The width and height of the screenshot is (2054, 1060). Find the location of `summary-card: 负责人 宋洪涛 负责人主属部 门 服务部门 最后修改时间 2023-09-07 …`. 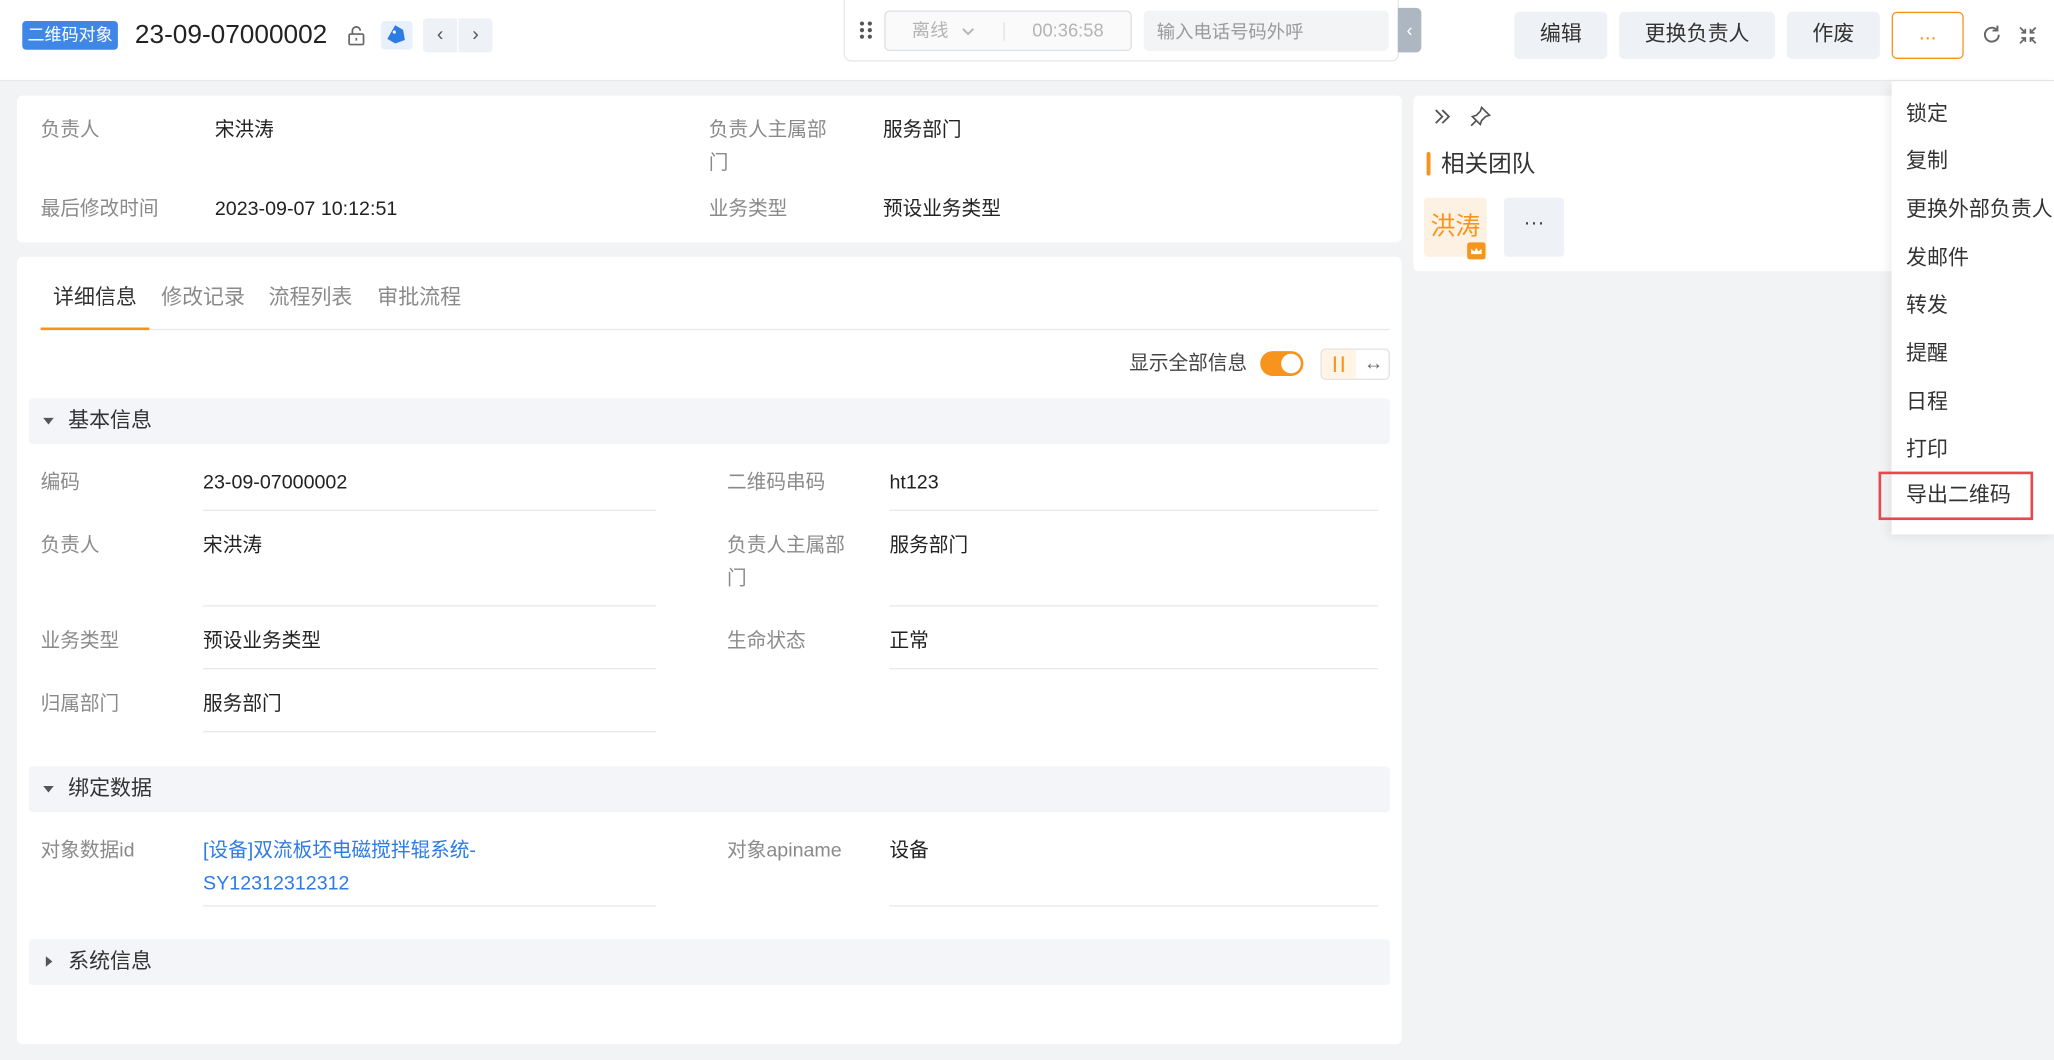

summary-card: 负责人 宋洪涛 负责人主属部 门 服务部门 最后修改时间 2023-09-07 … is located at coordinates (709, 169).